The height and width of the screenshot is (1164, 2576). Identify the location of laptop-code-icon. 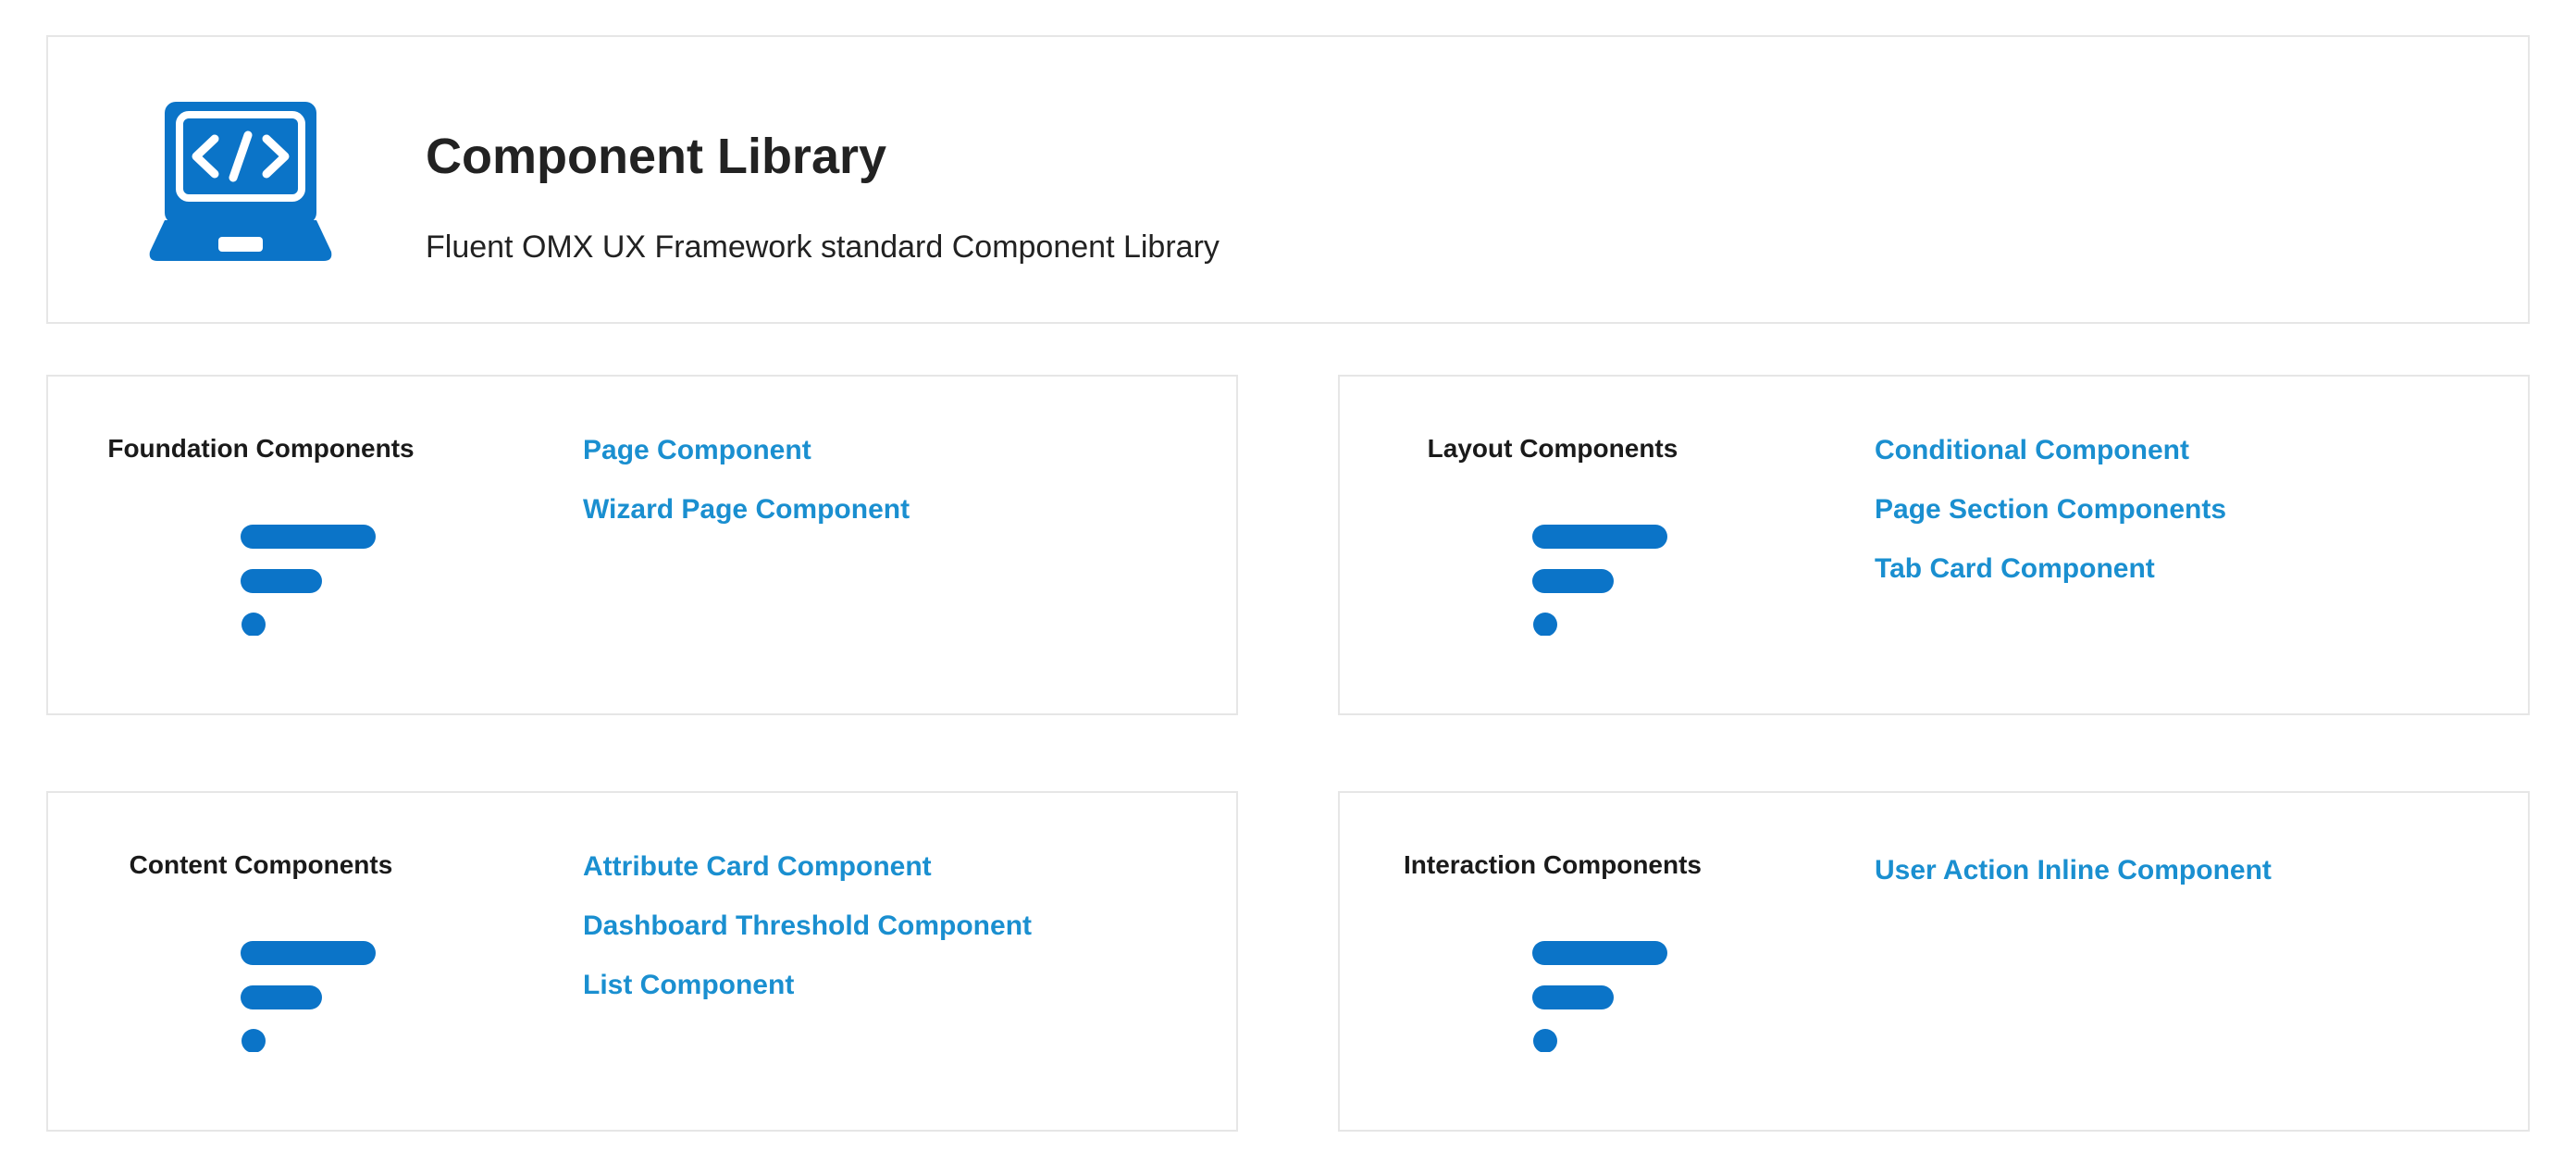
(241, 181).